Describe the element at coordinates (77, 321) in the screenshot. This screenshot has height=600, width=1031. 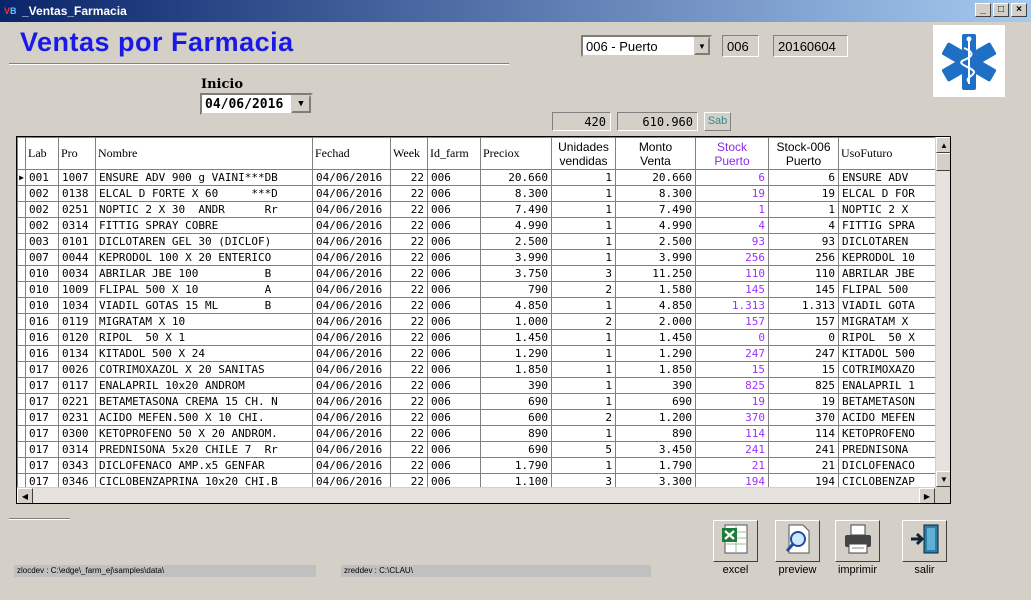
I see `table-cell: 0119` at that location.